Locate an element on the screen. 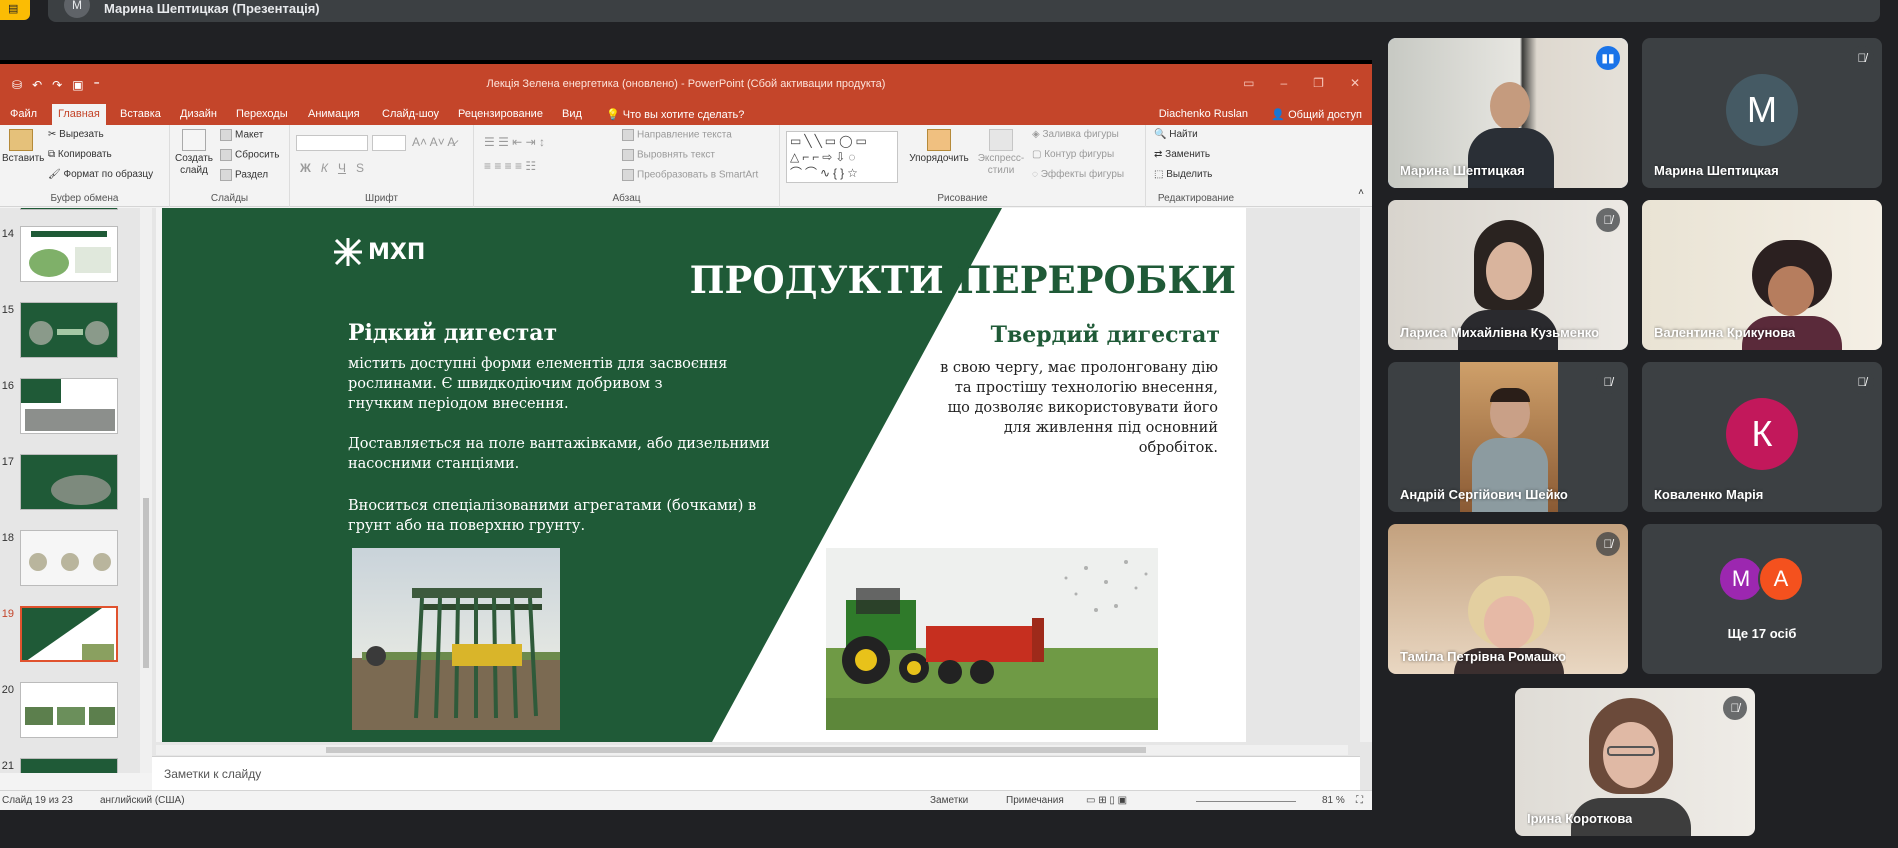 This screenshot has height=848, width=1898. reset-button: Сбросить is located at coordinates (249, 155).